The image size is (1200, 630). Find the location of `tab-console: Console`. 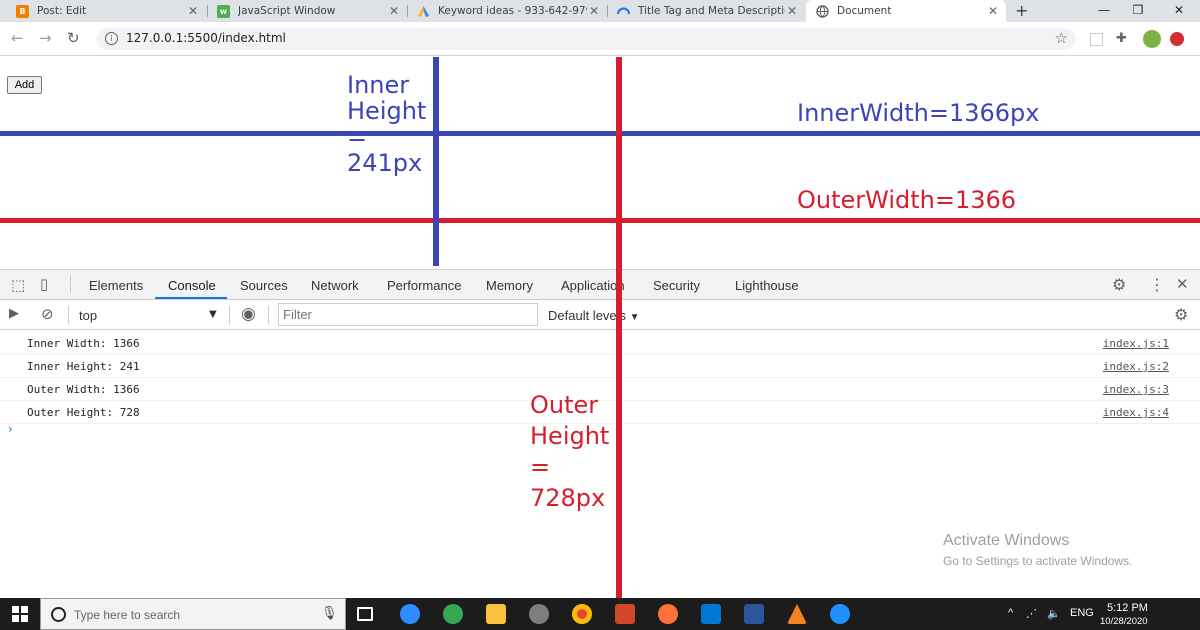

tab-console: Console is located at coordinates (192, 285).